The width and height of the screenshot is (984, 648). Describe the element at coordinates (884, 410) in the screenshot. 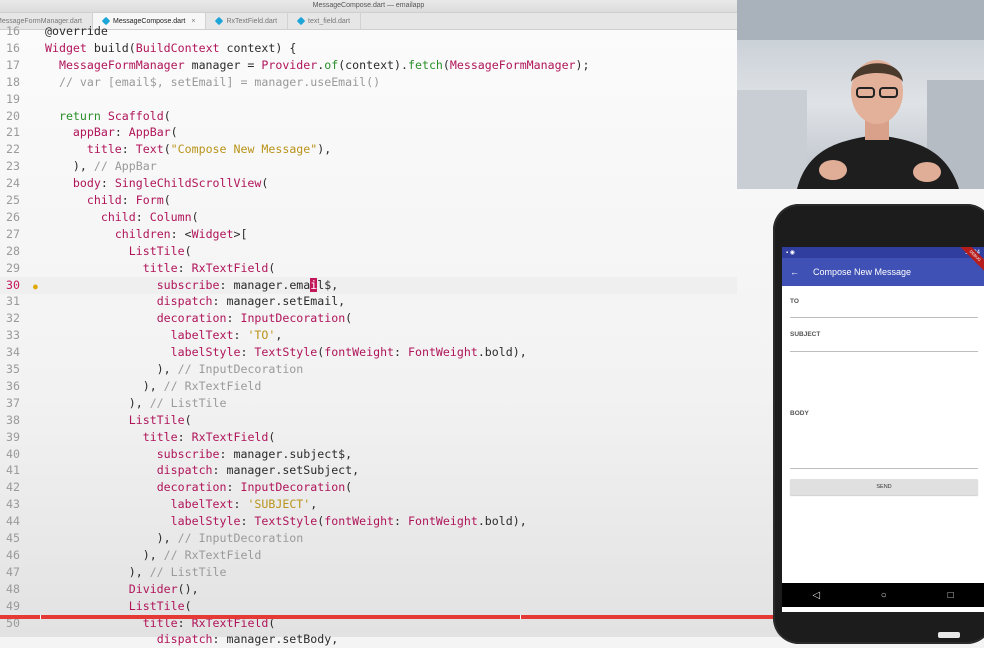

I see `body-field: BODY` at that location.